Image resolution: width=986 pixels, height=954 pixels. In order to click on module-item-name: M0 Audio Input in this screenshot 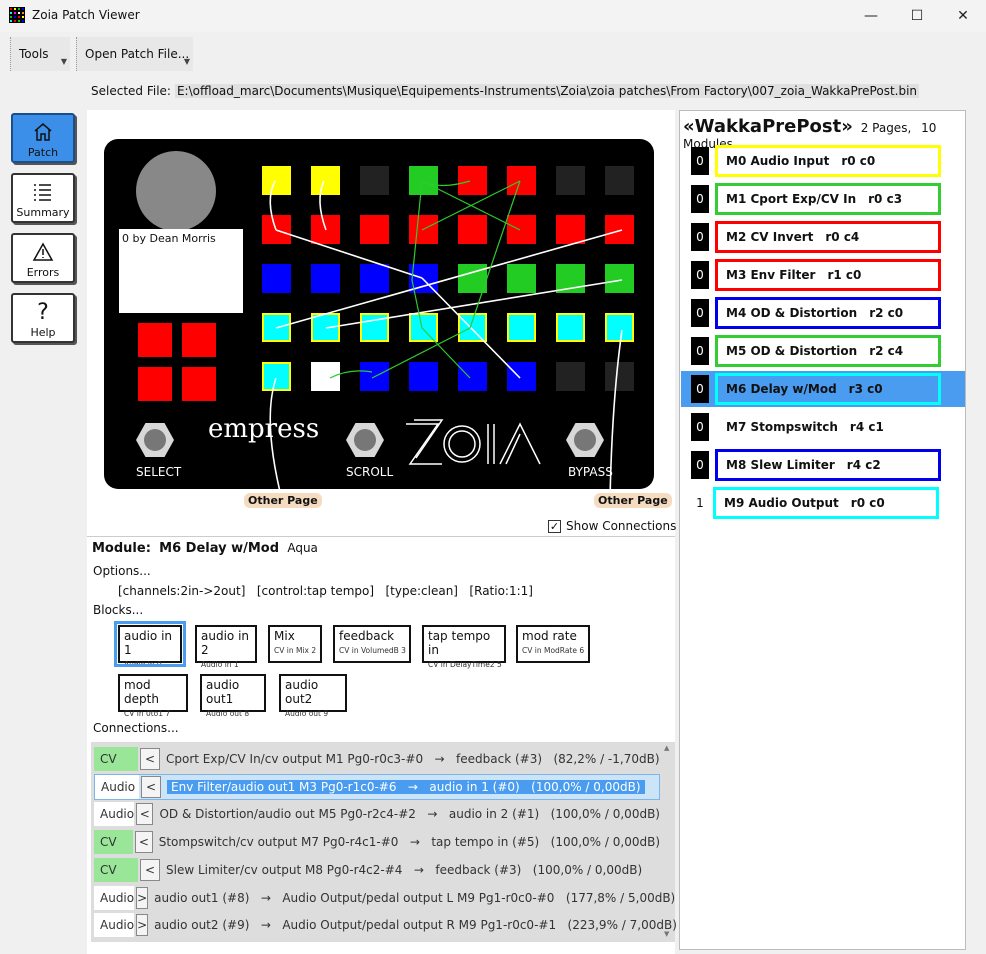, I will do `click(778, 161)`.